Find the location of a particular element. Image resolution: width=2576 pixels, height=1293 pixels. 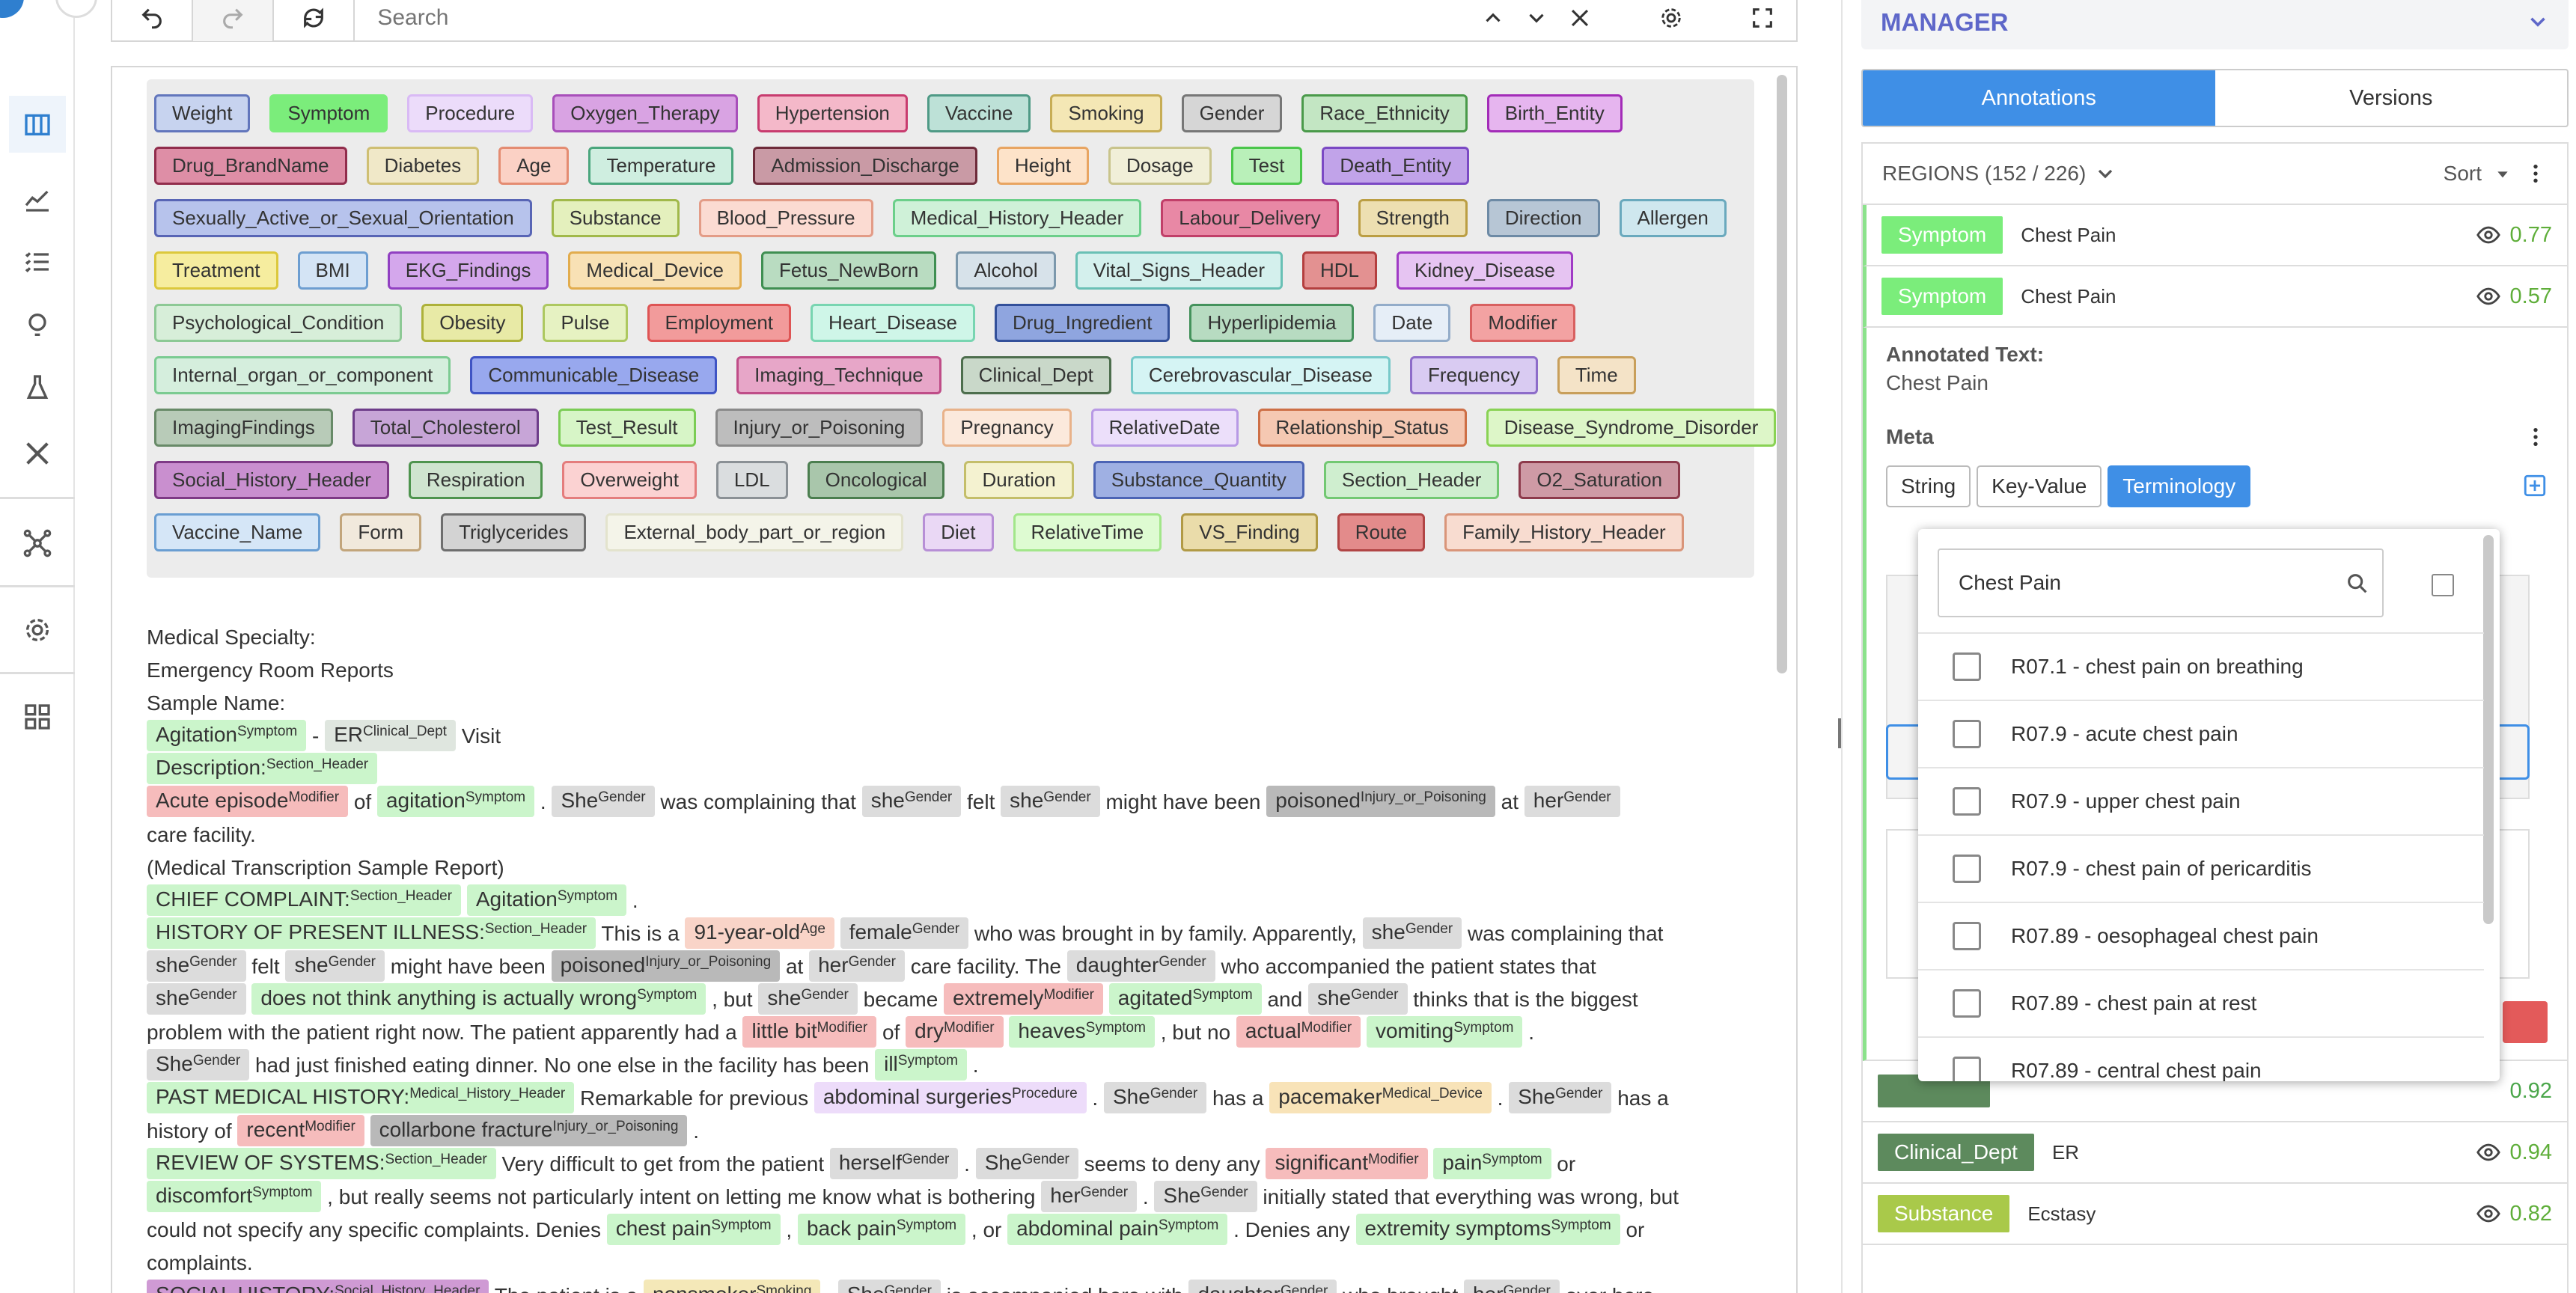

select-all-checkbox is located at coordinates (2443, 585).